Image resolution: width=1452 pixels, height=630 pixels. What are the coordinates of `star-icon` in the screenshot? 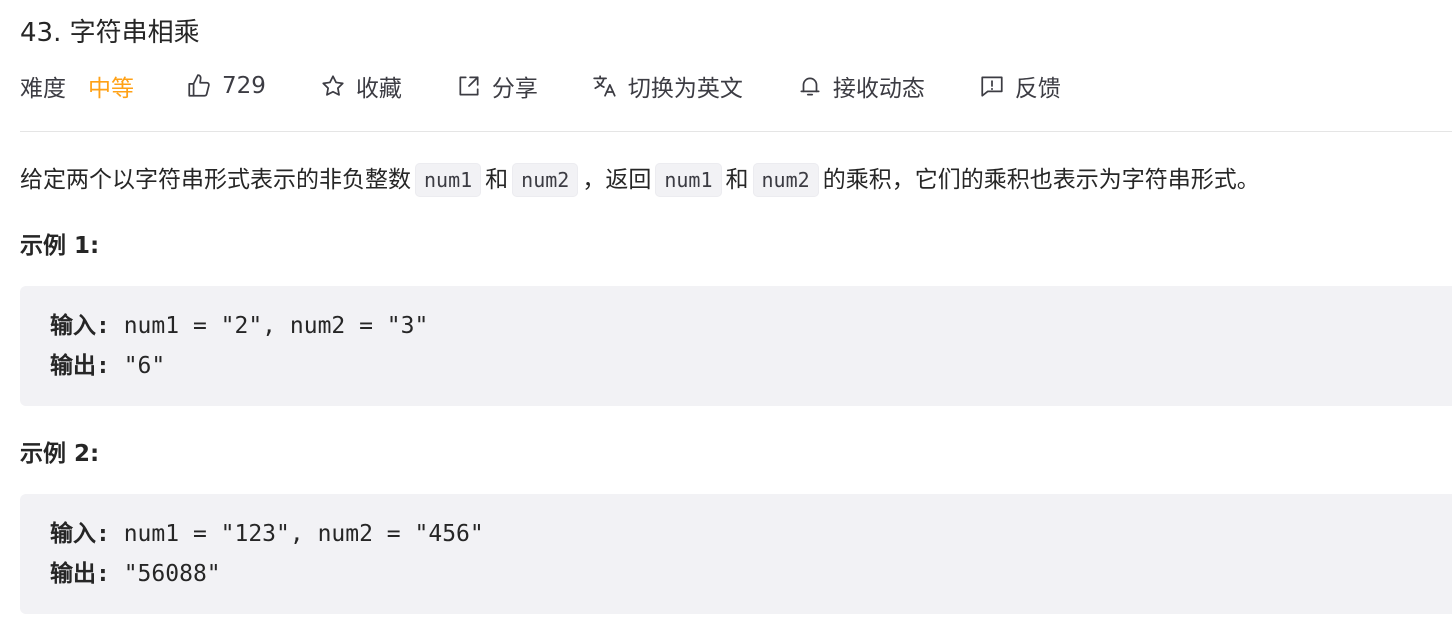 It's located at (338, 86).